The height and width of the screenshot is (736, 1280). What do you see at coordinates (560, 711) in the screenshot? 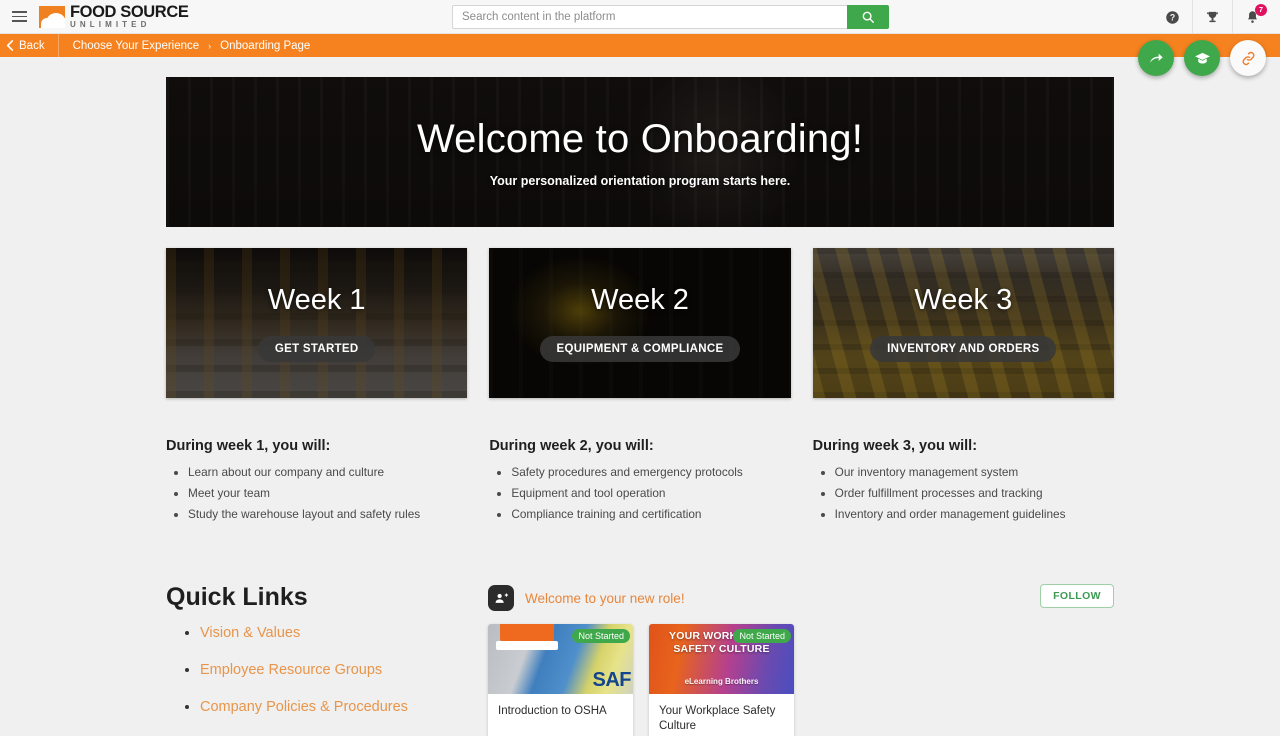
I see `course-card-osha-title: Introduction to OSHA` at bounding box center [560, 711].